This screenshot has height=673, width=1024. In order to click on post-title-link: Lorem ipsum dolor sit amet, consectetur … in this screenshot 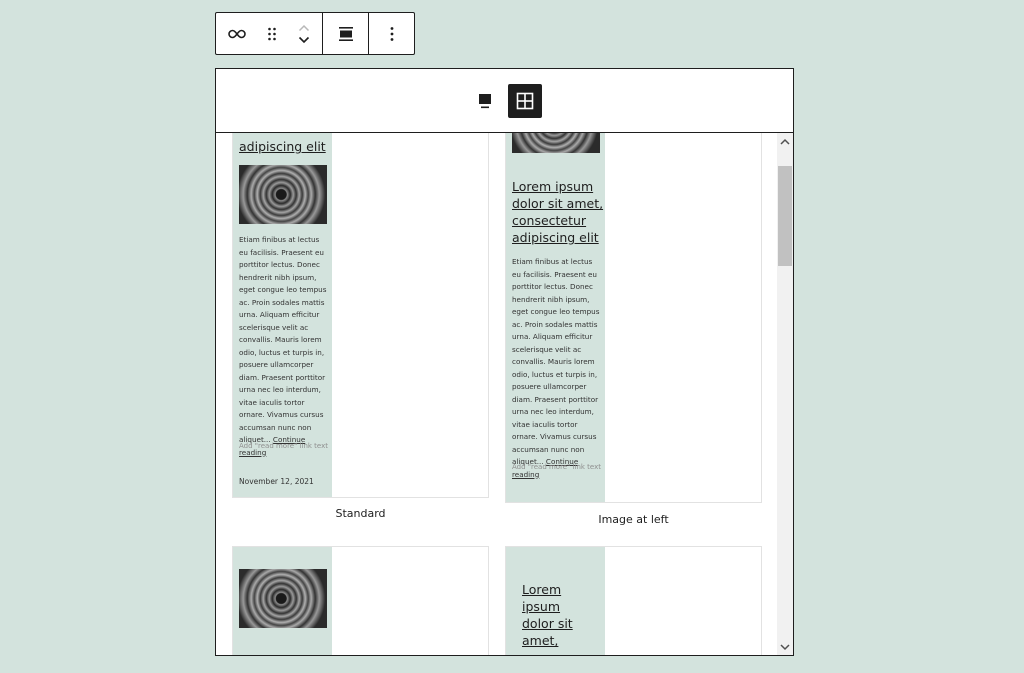, I will do `click(558, 212)`.